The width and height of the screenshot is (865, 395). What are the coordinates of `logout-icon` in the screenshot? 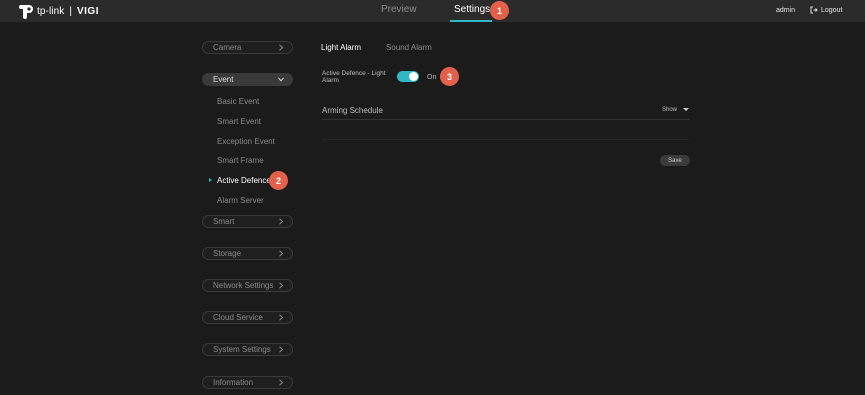 It's located at (814, 10).